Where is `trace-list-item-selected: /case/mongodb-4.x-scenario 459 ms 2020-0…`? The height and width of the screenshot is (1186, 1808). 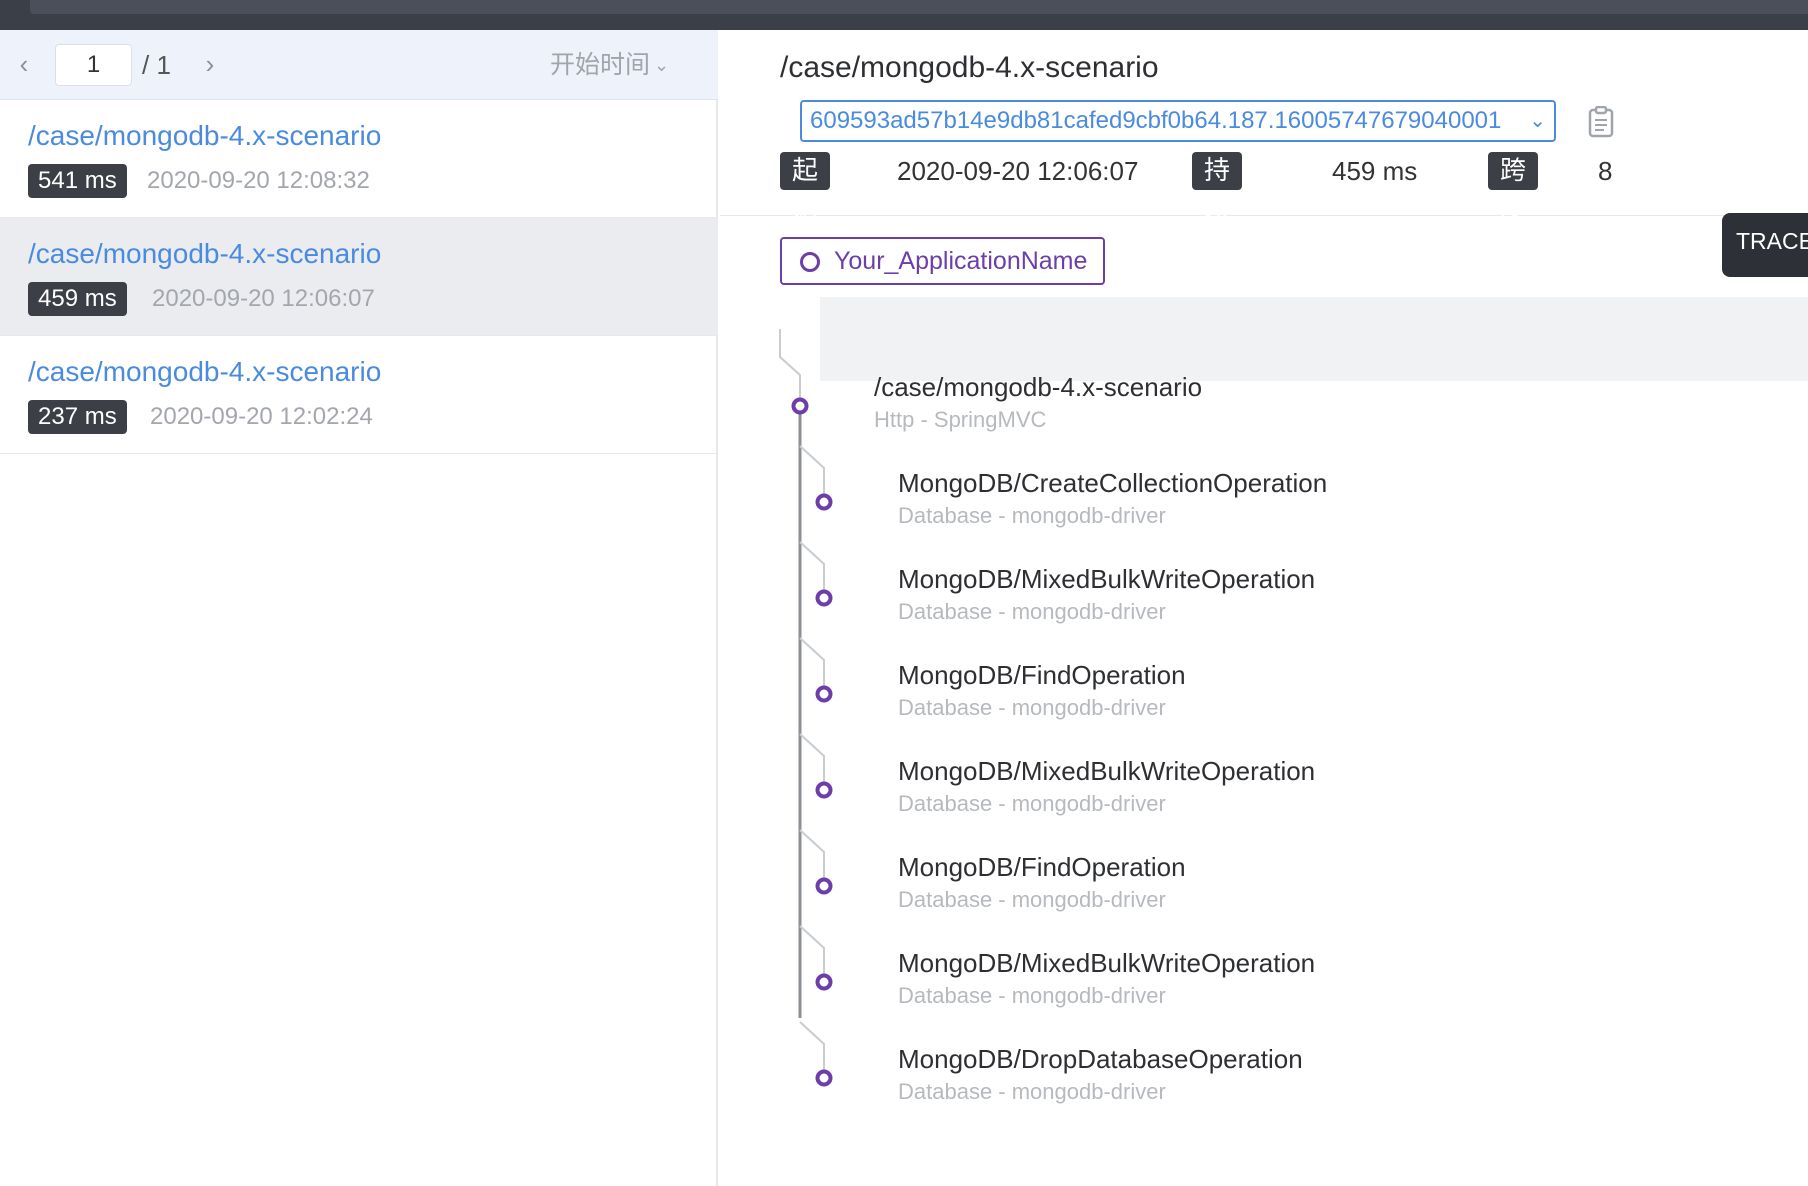 trace-list-item-selected: /case/mongodb-4.x-scenario 459 ms 2020-0… is located at coordinates (359, 277).